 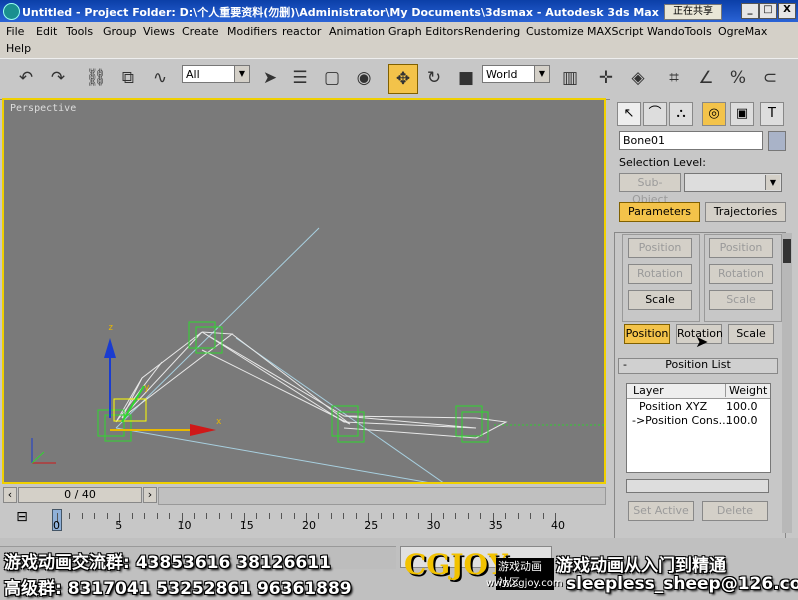 I want to click on list-item: ->Position Cons... 100.0, so click(x=698, y=421).